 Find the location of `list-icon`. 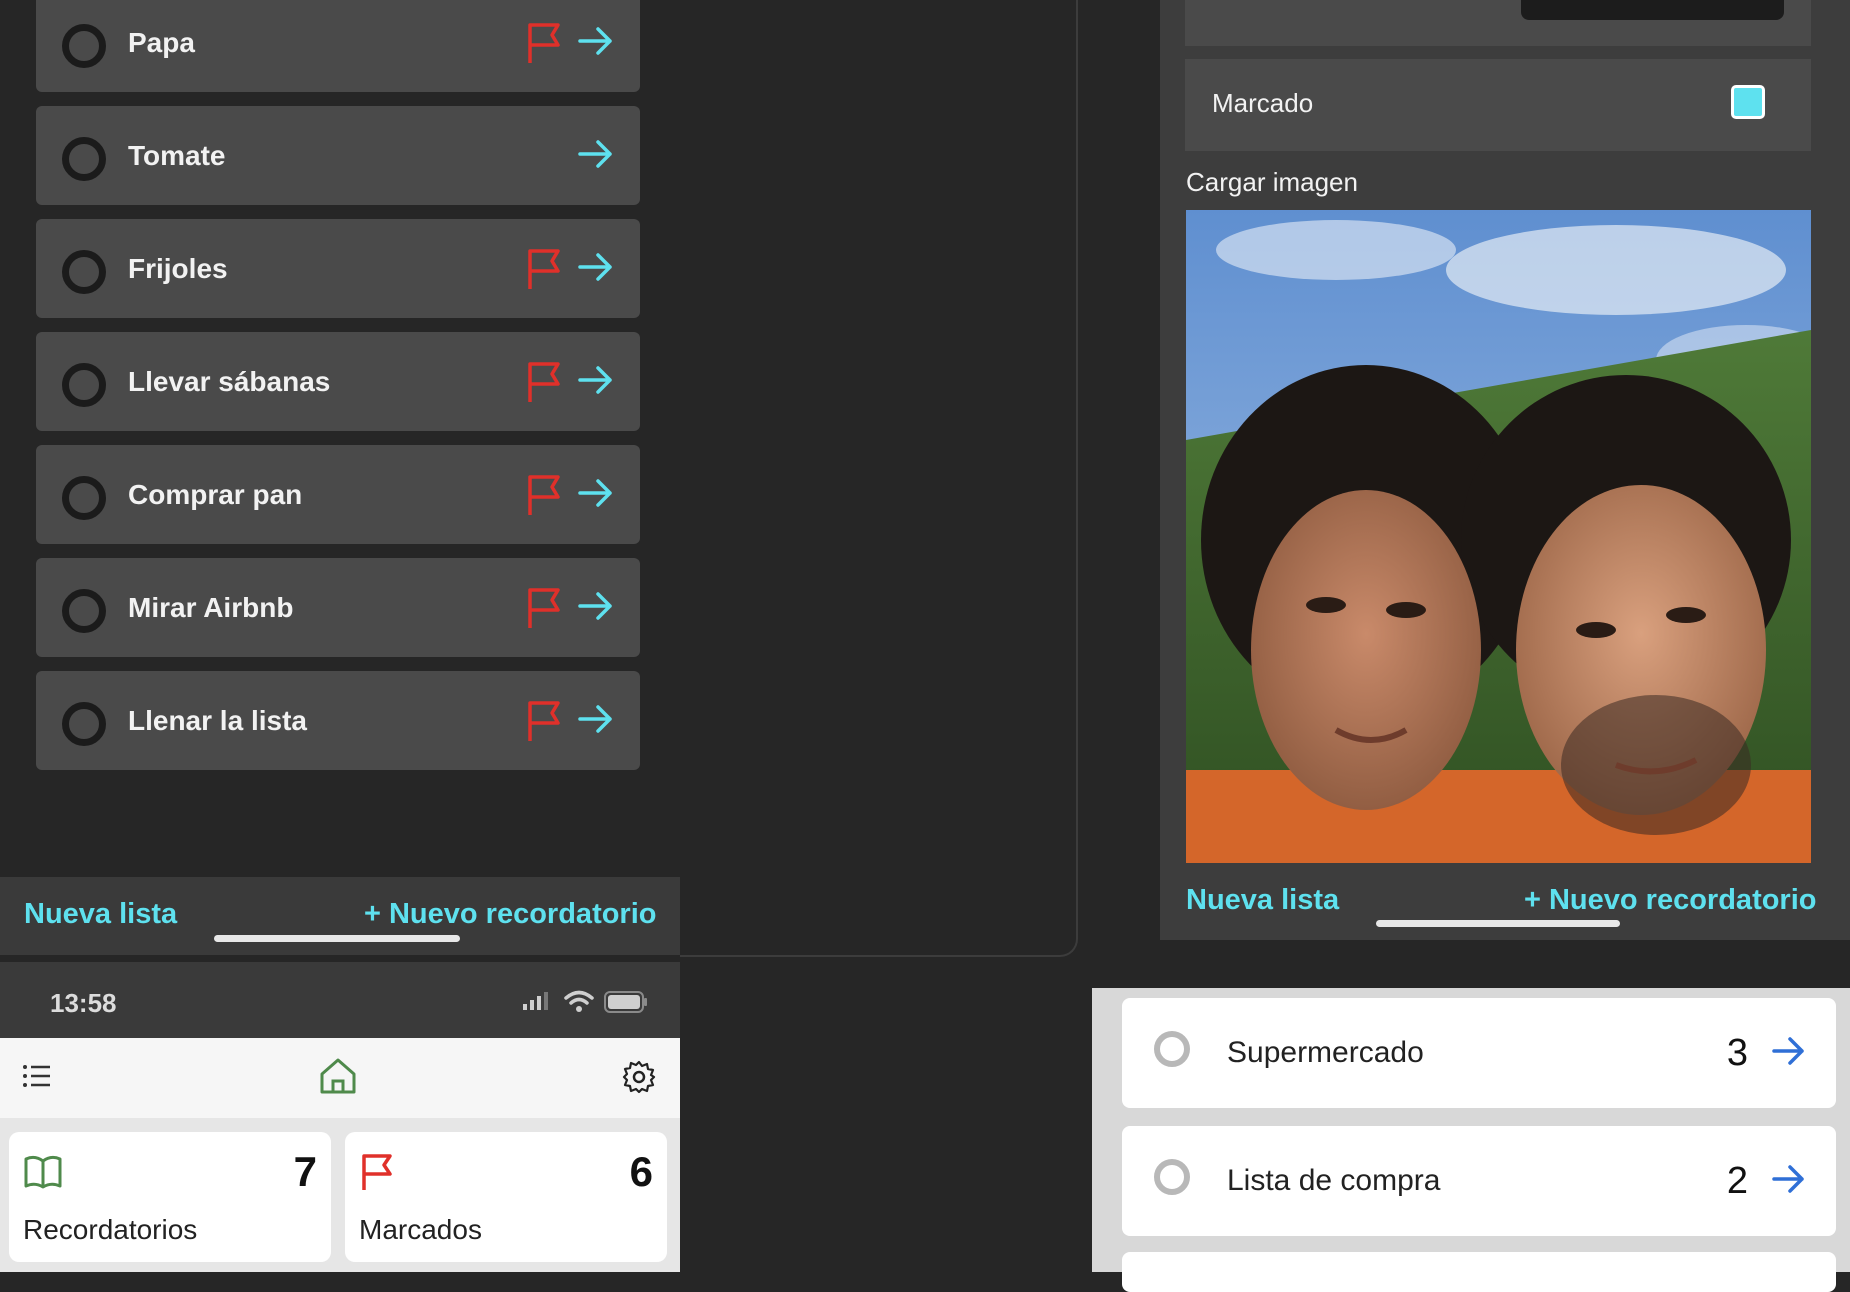

list-icon is located at coordinates (37, 1076).